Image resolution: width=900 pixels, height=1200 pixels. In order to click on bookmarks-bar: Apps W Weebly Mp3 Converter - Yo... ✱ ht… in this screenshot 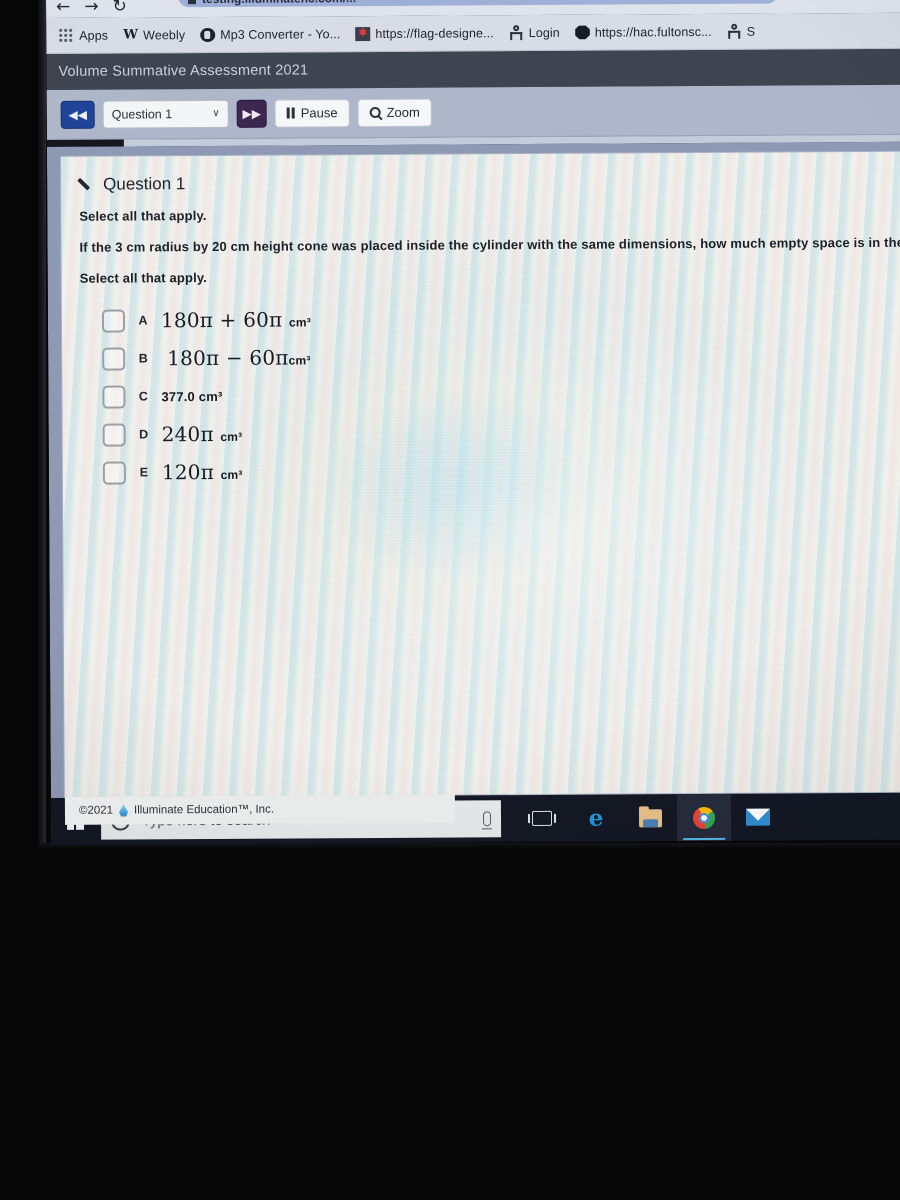, I will do `click(473, 33)`.